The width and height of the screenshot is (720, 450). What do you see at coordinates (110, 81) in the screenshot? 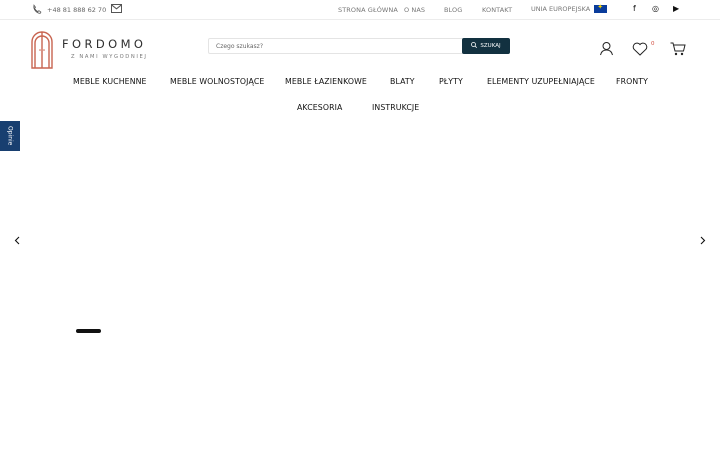
I see `nav-item-kitchen-furniture: MEBLE KUCHENNE` at bounding box center [110, 81].